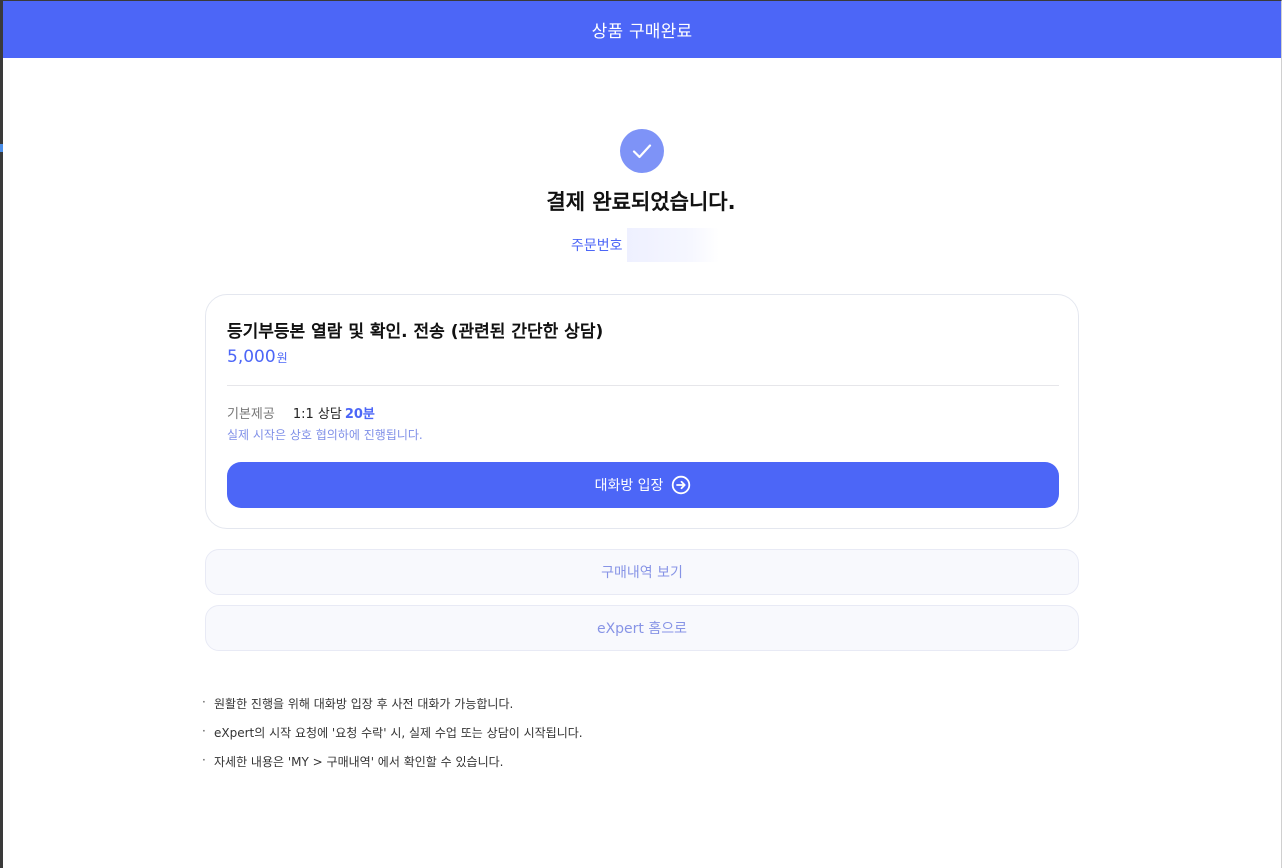  What do you see at coordinates (251, 414) in the screenshot?
I see `basic-offer-label: 기본제공` at bounding box center [251, 414].